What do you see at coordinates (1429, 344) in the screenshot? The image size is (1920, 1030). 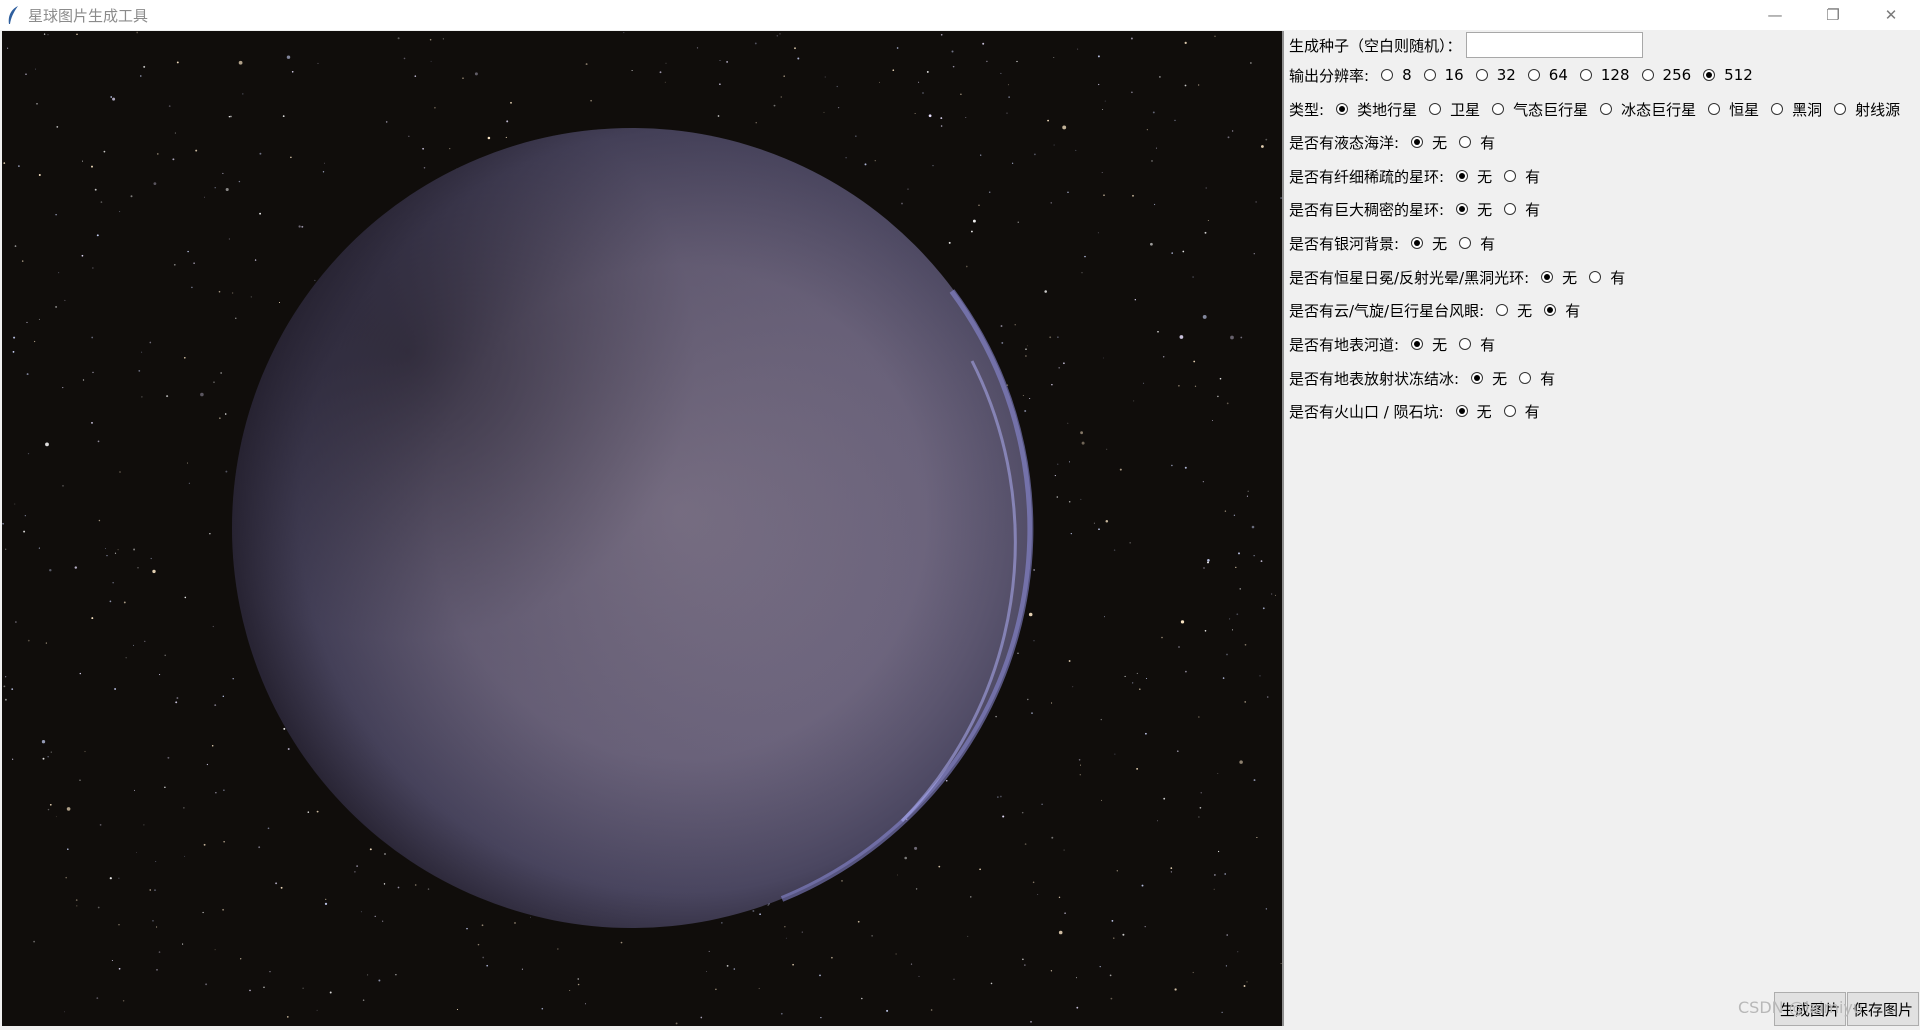 I see `rivers-option: 无` at bounding box center [1429, 344].